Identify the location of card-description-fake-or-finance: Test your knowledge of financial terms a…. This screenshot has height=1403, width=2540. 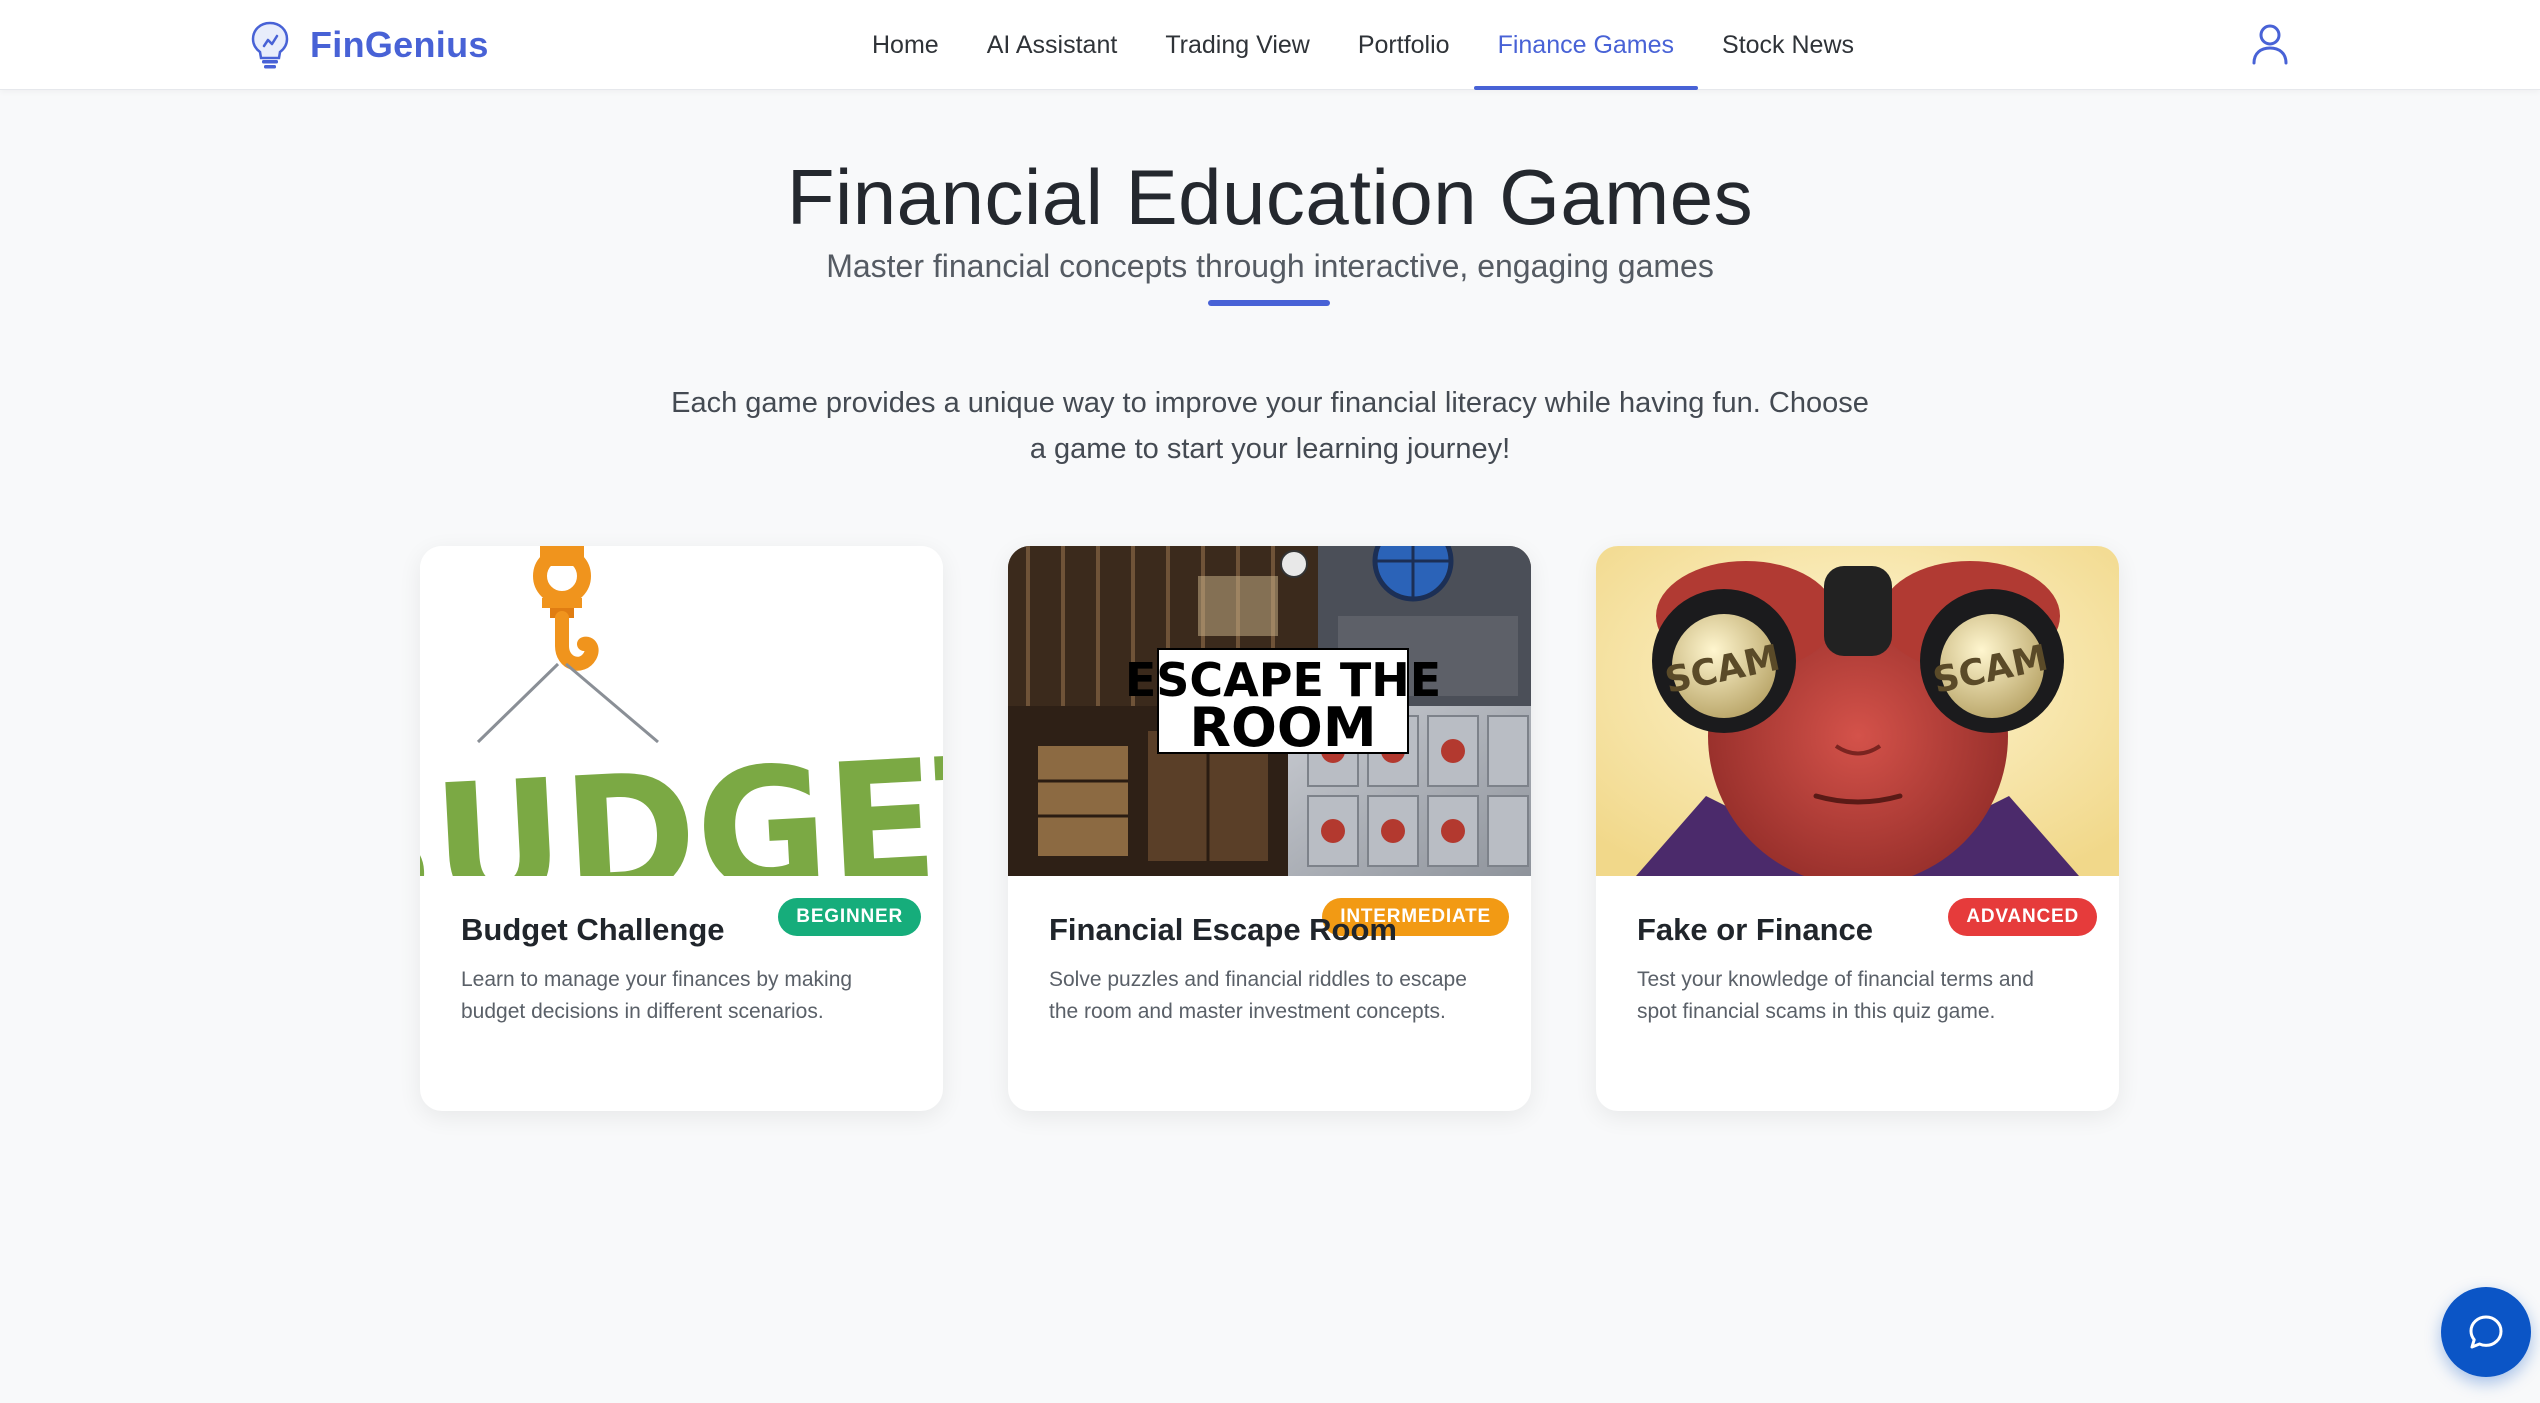
(1835, 995).